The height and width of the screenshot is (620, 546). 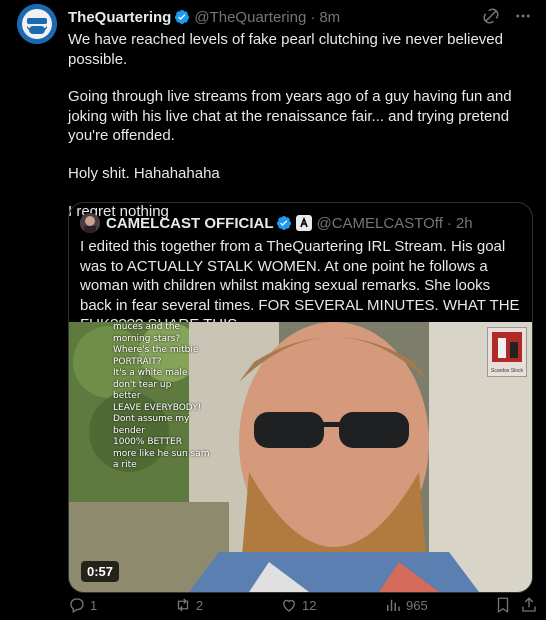 I want to click on repost-icon, so click(x=183, y=605).